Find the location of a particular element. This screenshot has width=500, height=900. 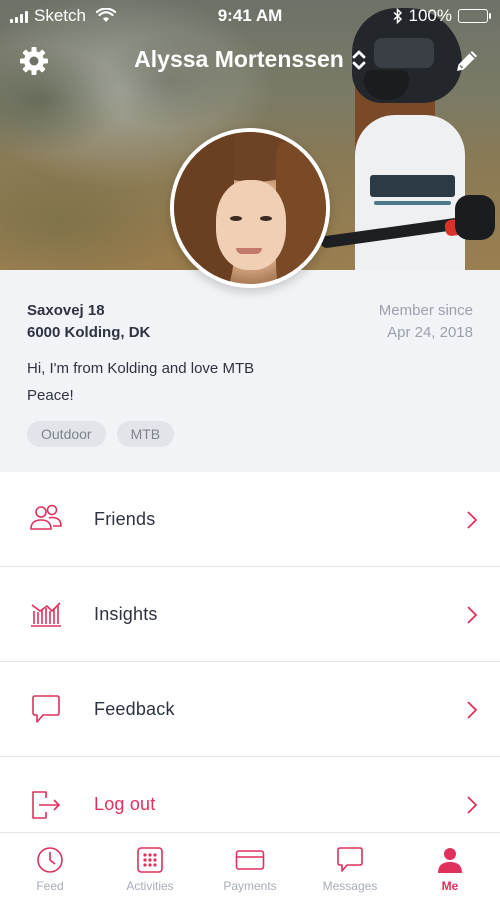

tab-label-payments: Payments is located at coordinates (250, 886).